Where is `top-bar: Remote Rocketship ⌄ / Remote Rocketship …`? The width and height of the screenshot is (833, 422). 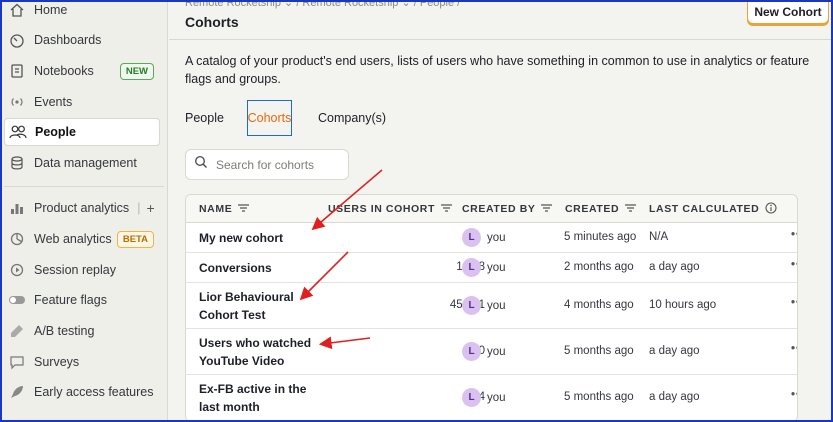
top-bar: Remote Rocketship ⌄ / Remote Rocketship … is located at coordinates (500, 21).